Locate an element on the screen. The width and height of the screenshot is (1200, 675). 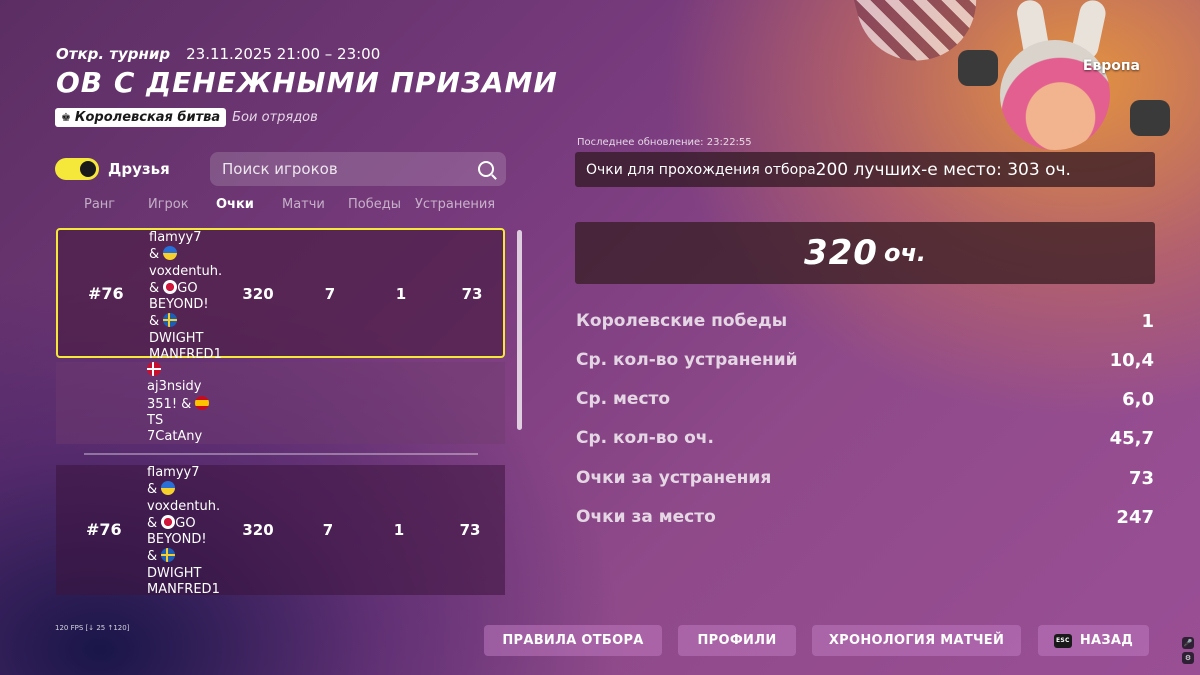
score-display: 320 оч. is located at coordinates (865, 253).